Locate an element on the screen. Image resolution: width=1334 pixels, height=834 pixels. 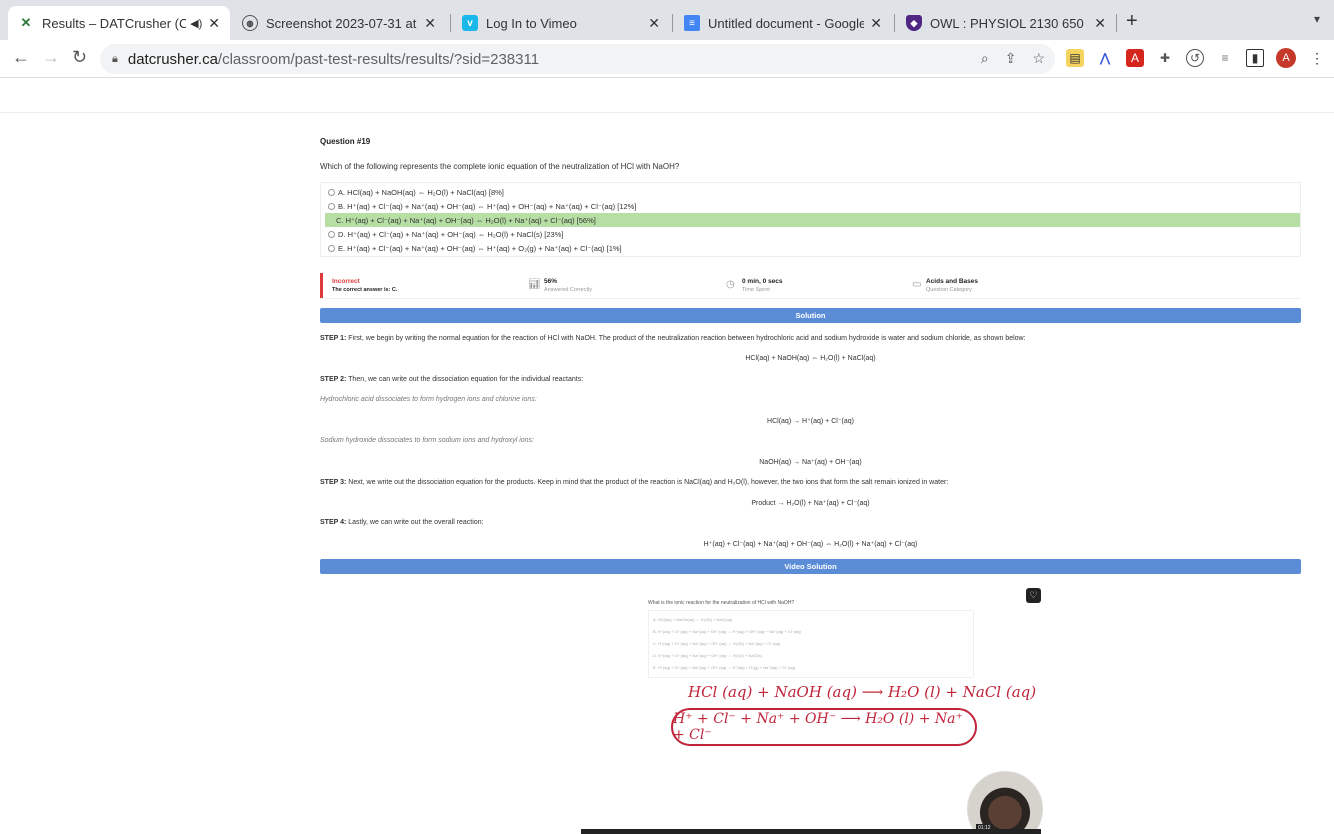
clock-icon: ◷ is located at coordinates (730, 284).